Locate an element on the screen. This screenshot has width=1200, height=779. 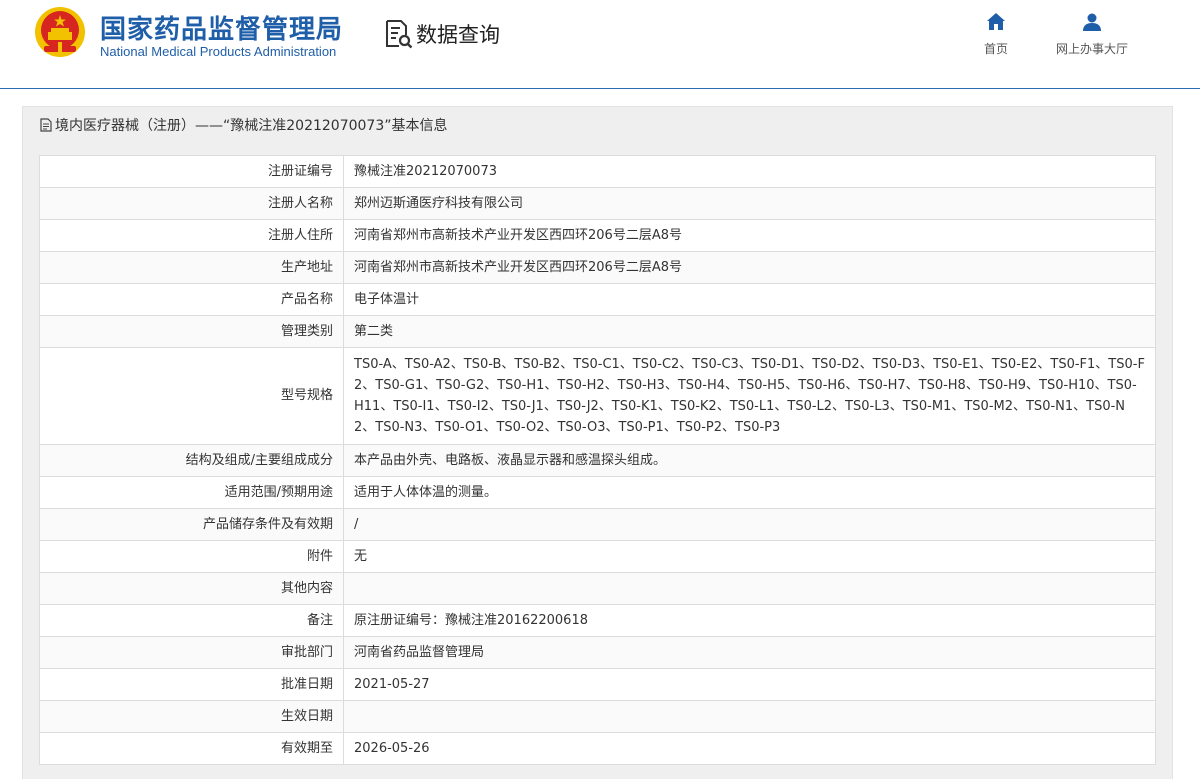
user-icon is located at coordinates (1092, 22).